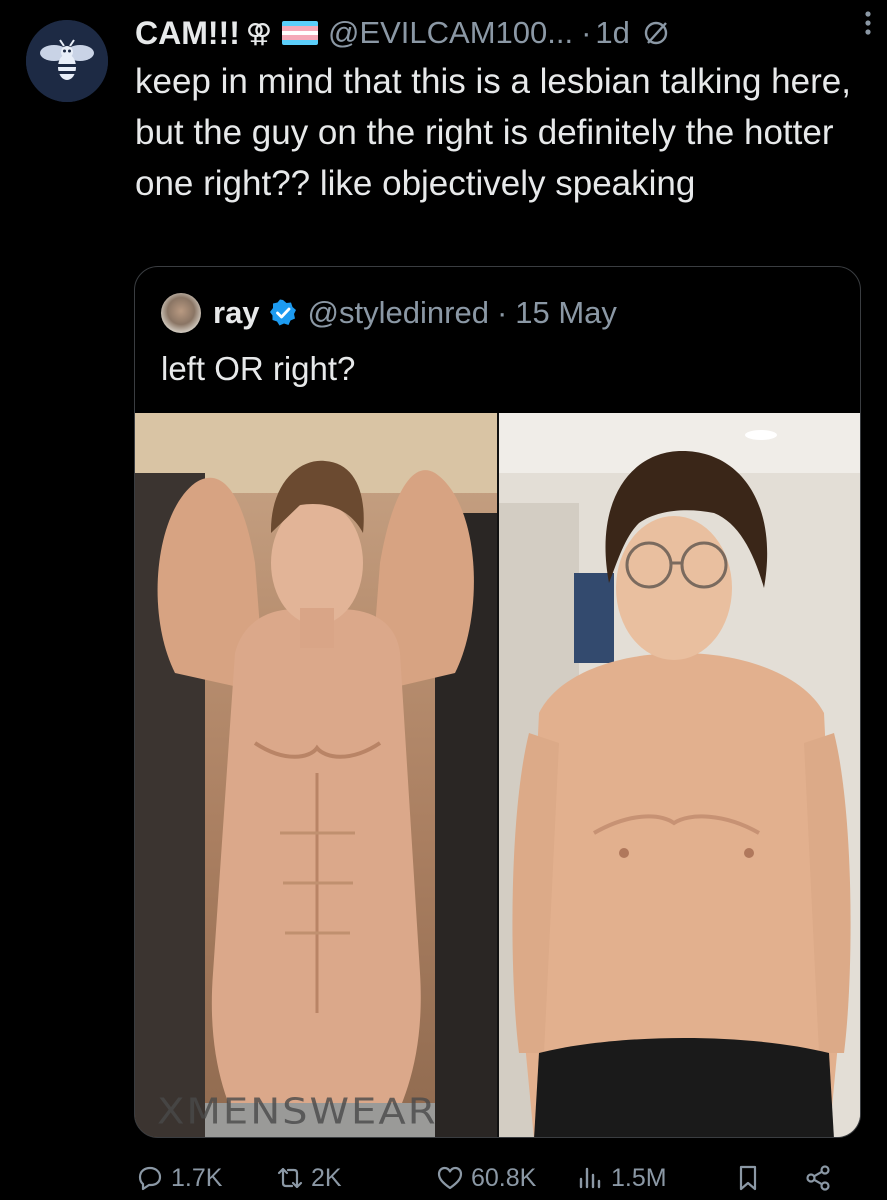 The height and width of the screenshot is (1200, 887). Describe the element at coordinates (299, 42) in the screenshot. I see `flag-stripe` at that location.